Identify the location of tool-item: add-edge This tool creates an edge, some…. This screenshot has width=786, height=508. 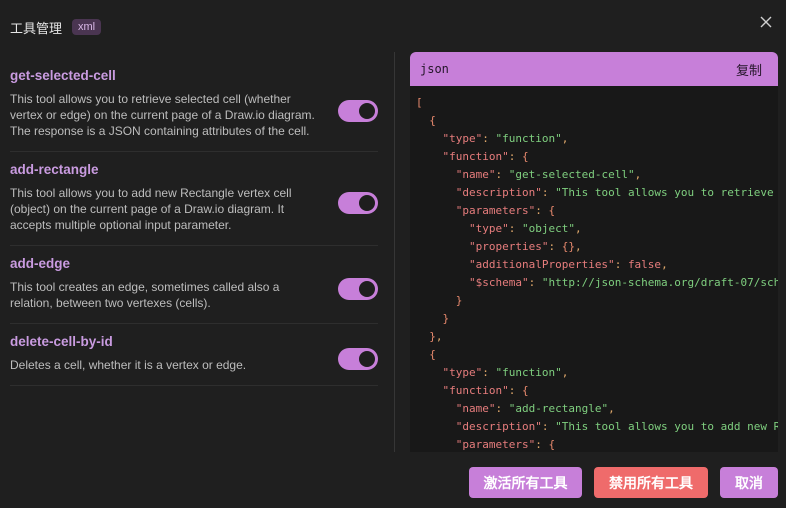
(194, 285).